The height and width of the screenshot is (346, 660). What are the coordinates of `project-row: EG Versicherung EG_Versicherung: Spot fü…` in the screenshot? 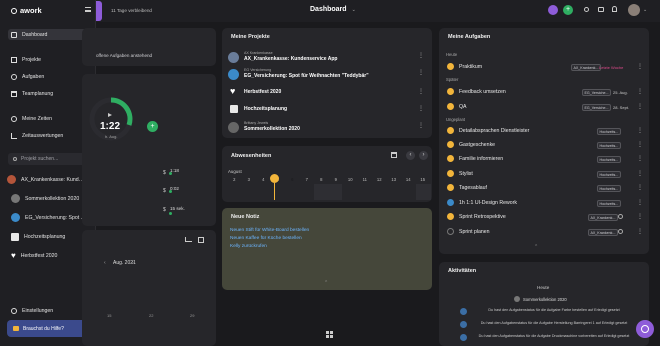 It's located at (328, 74).